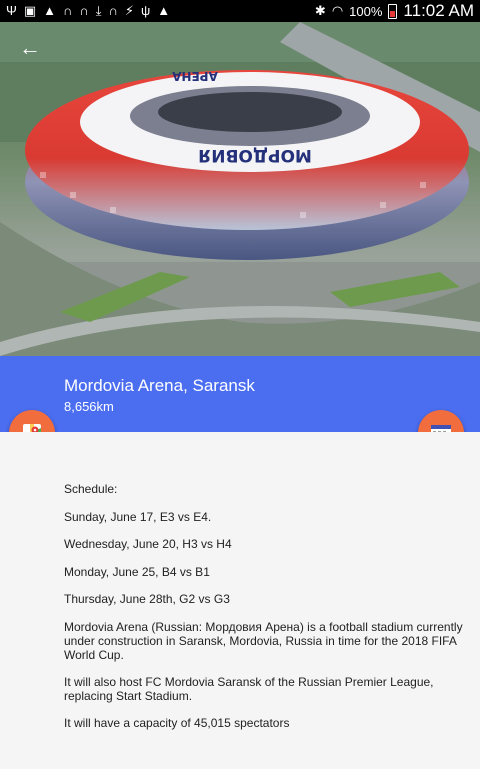 The image size is (480, 769). What do you see at coordinates (194, 76) in the screenshot?
I see `svg-text: АРЕНА` at bounding box center [194, 76].